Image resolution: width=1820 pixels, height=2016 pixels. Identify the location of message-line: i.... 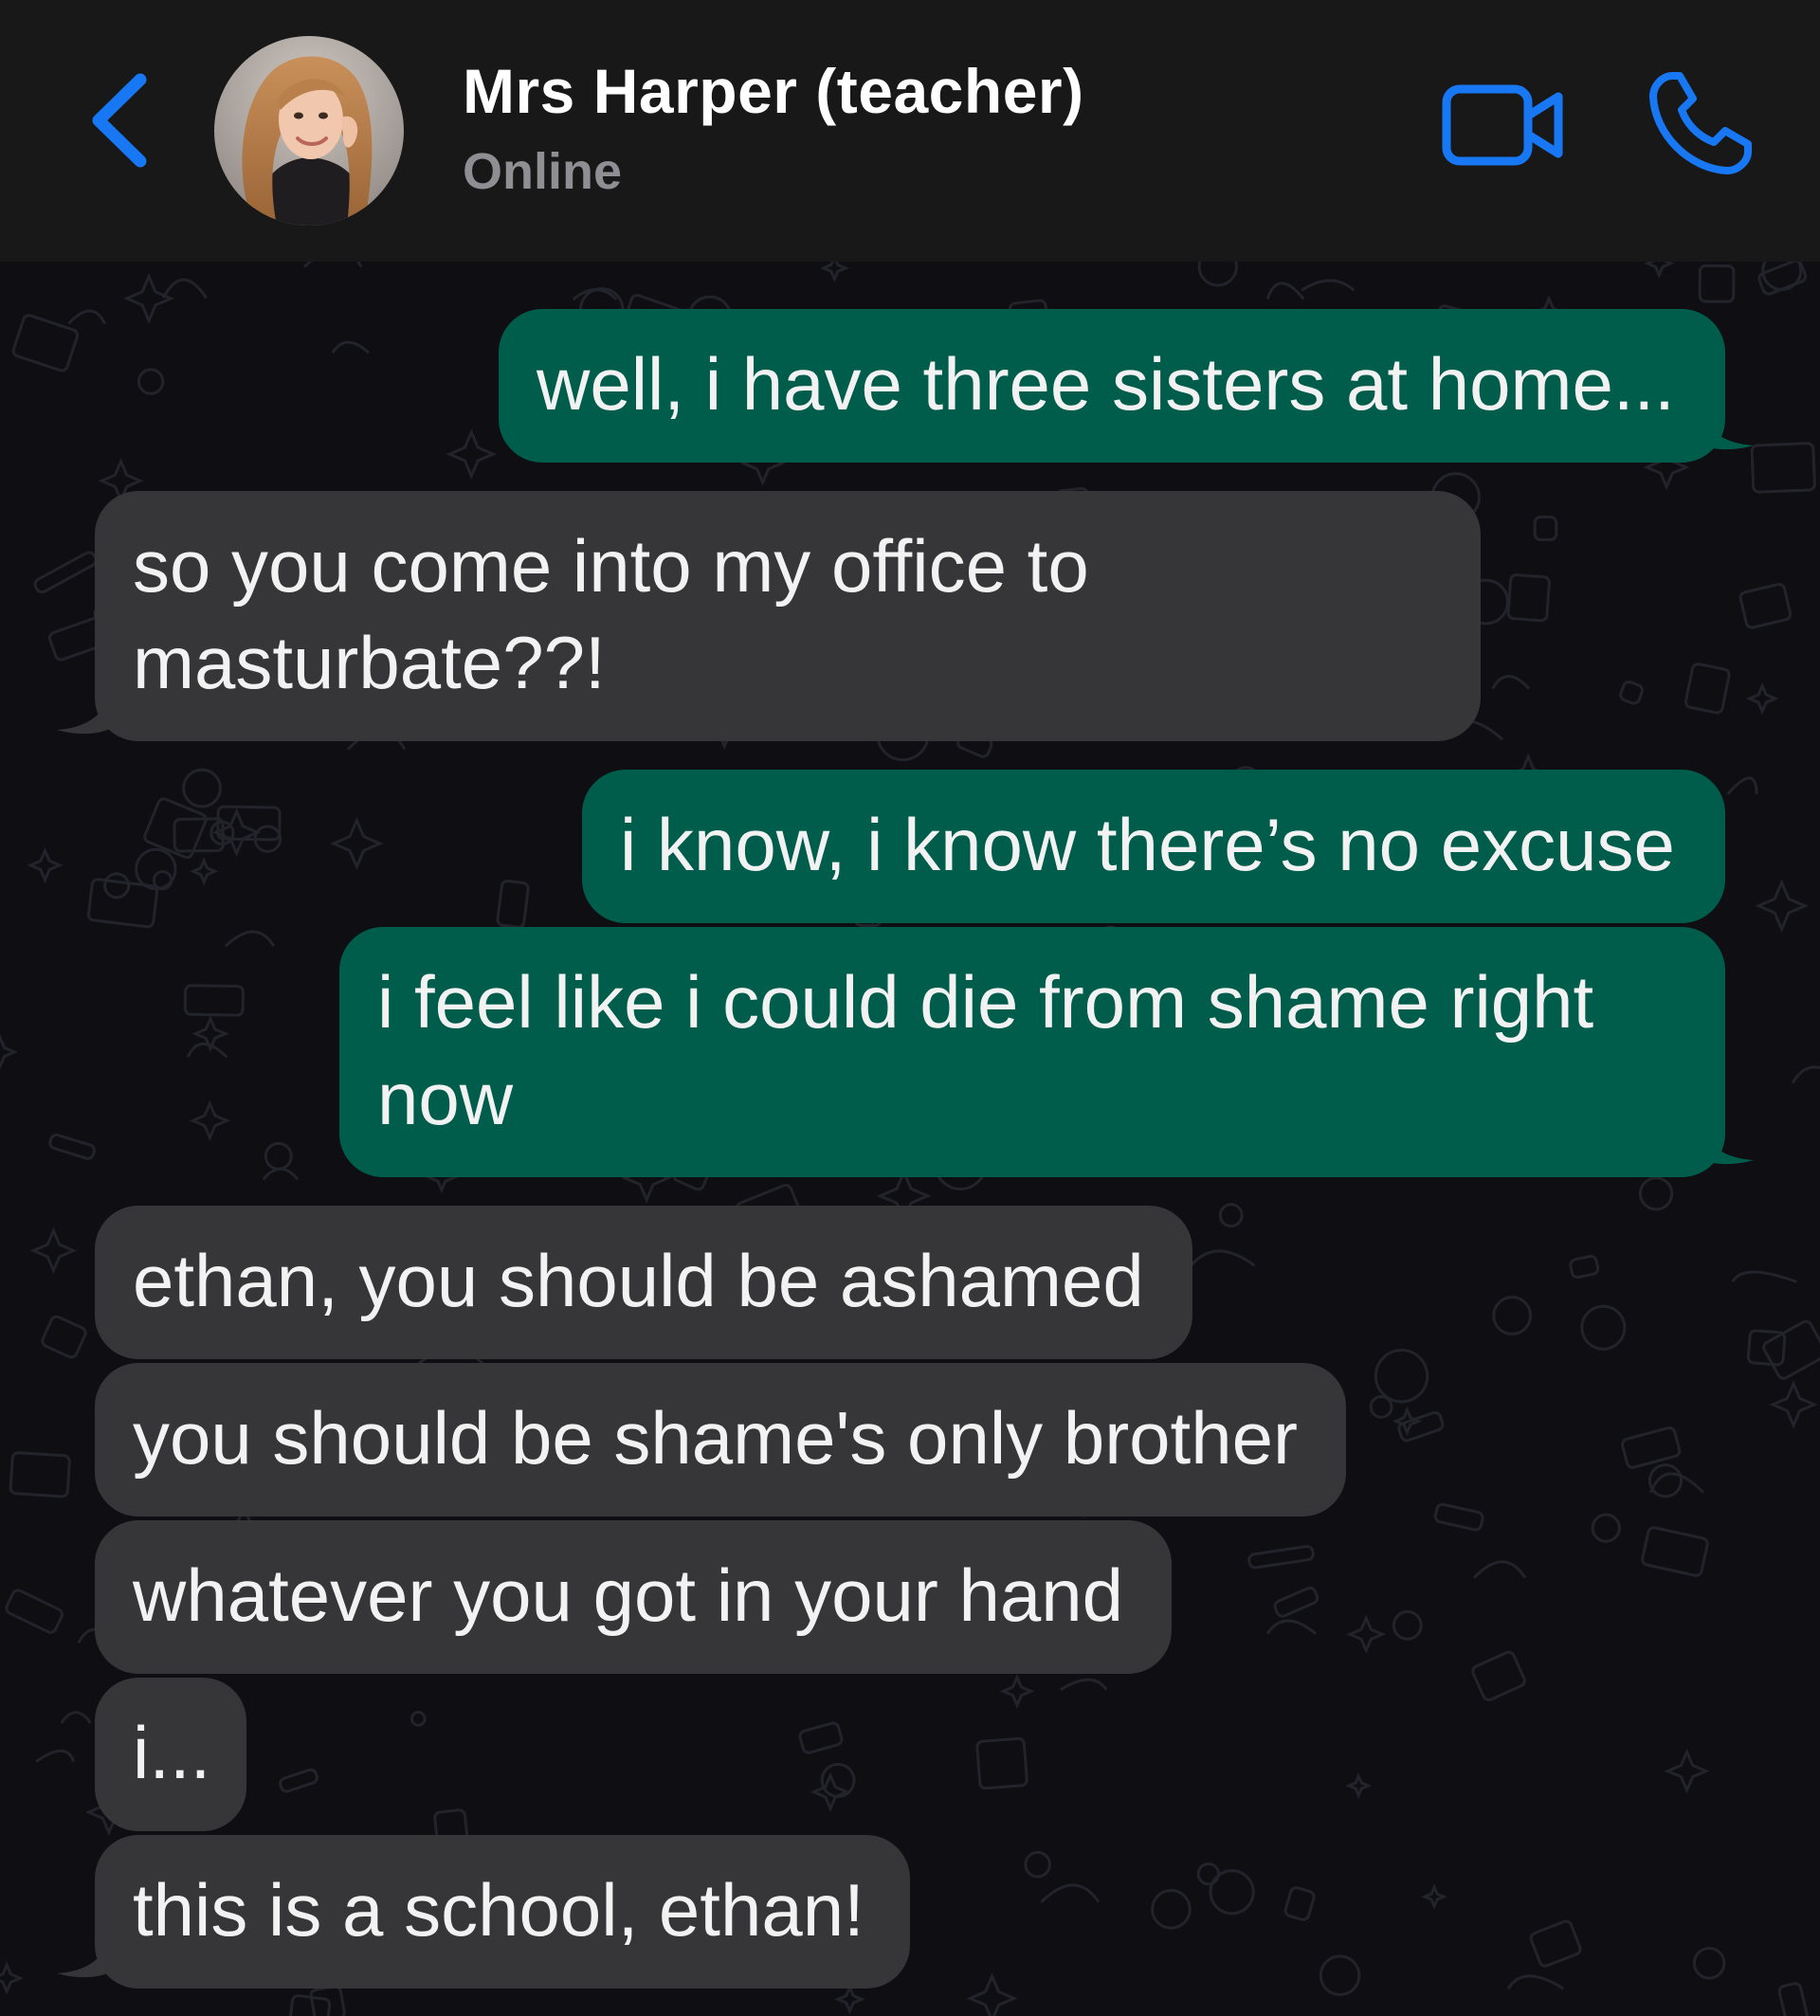
(172, 1752).